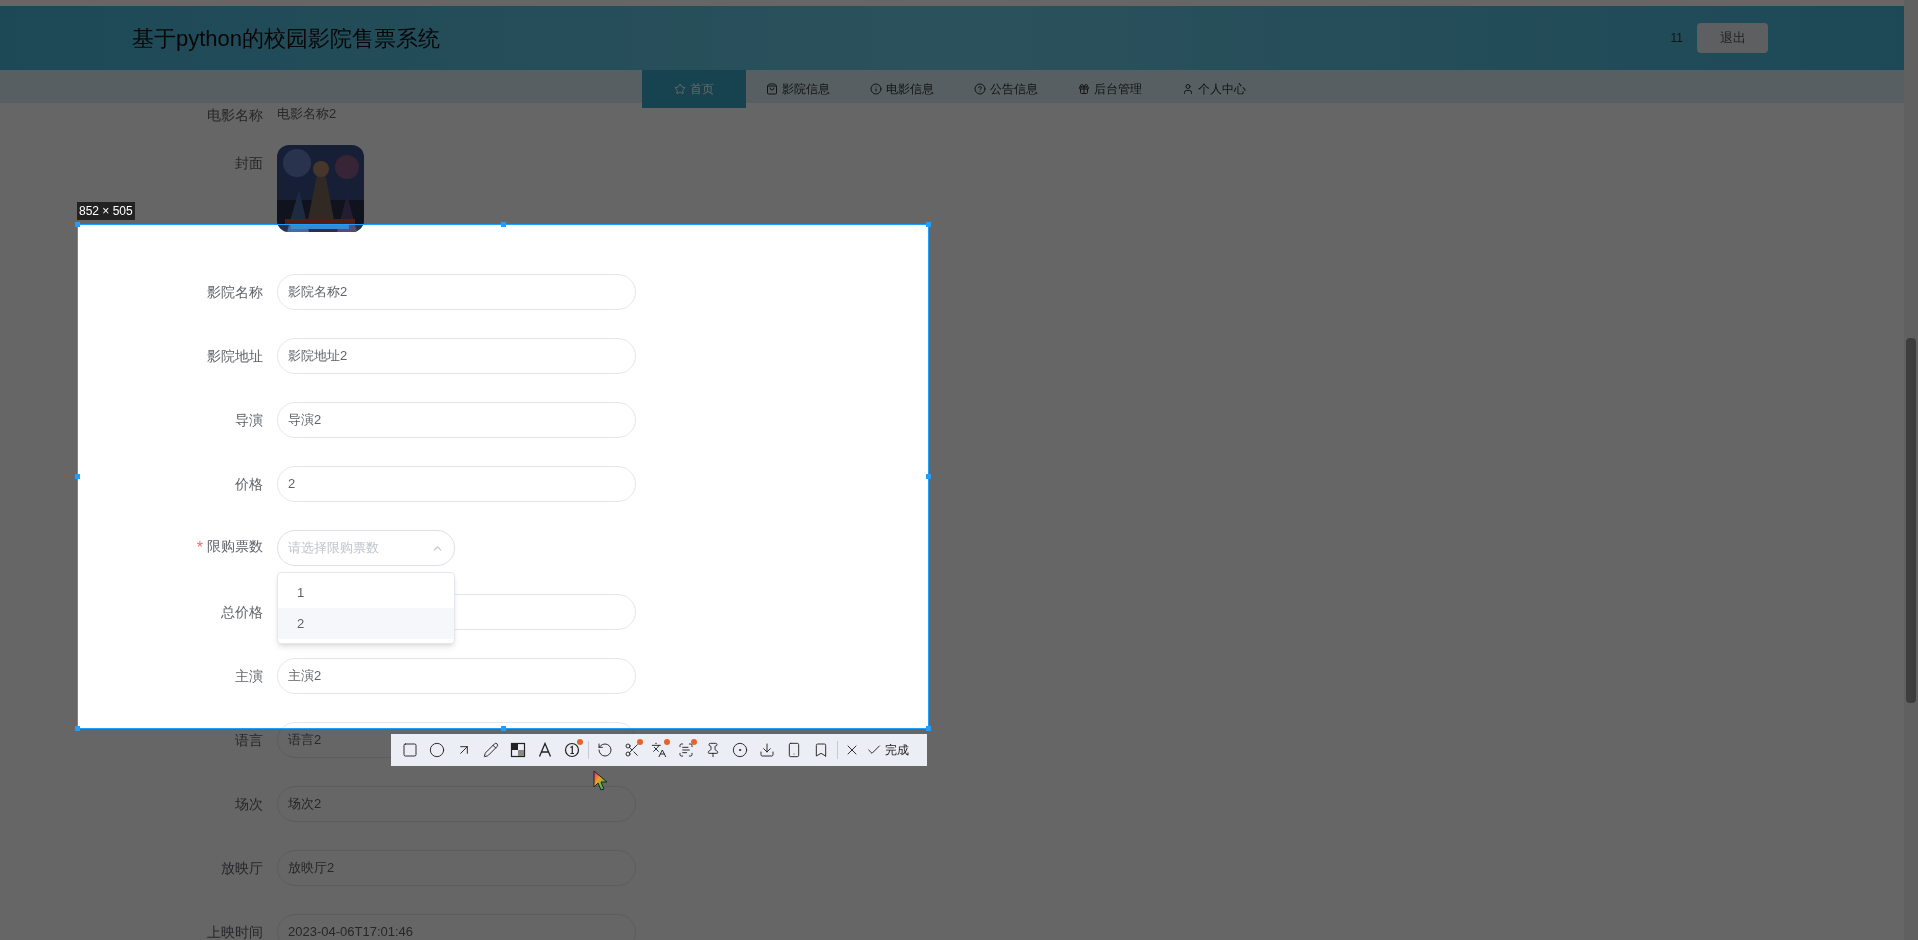  What do you see at coordinates (366, 592) in the screenshot?
I see `dropdown-option: 1` at bounding box center [366, 592].